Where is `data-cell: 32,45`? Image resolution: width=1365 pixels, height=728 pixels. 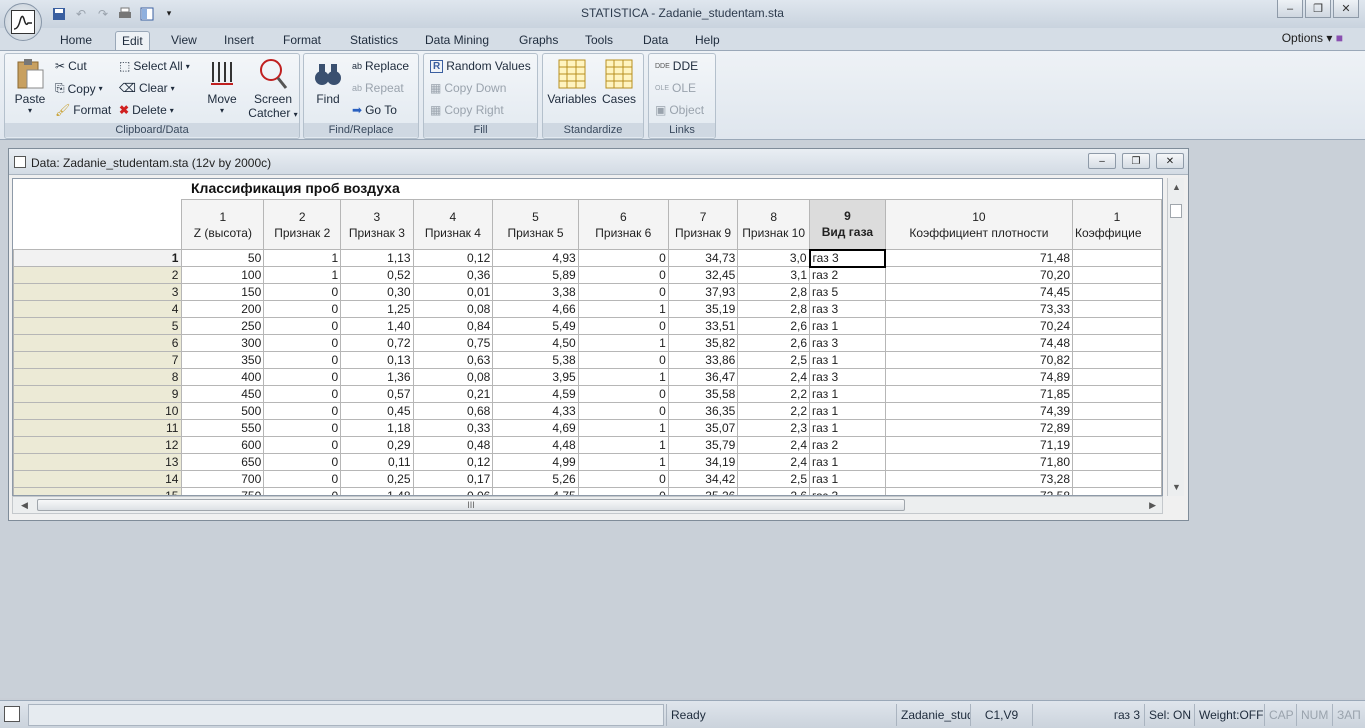
data-cell: 32,45 is located at coordinates (703, 275).